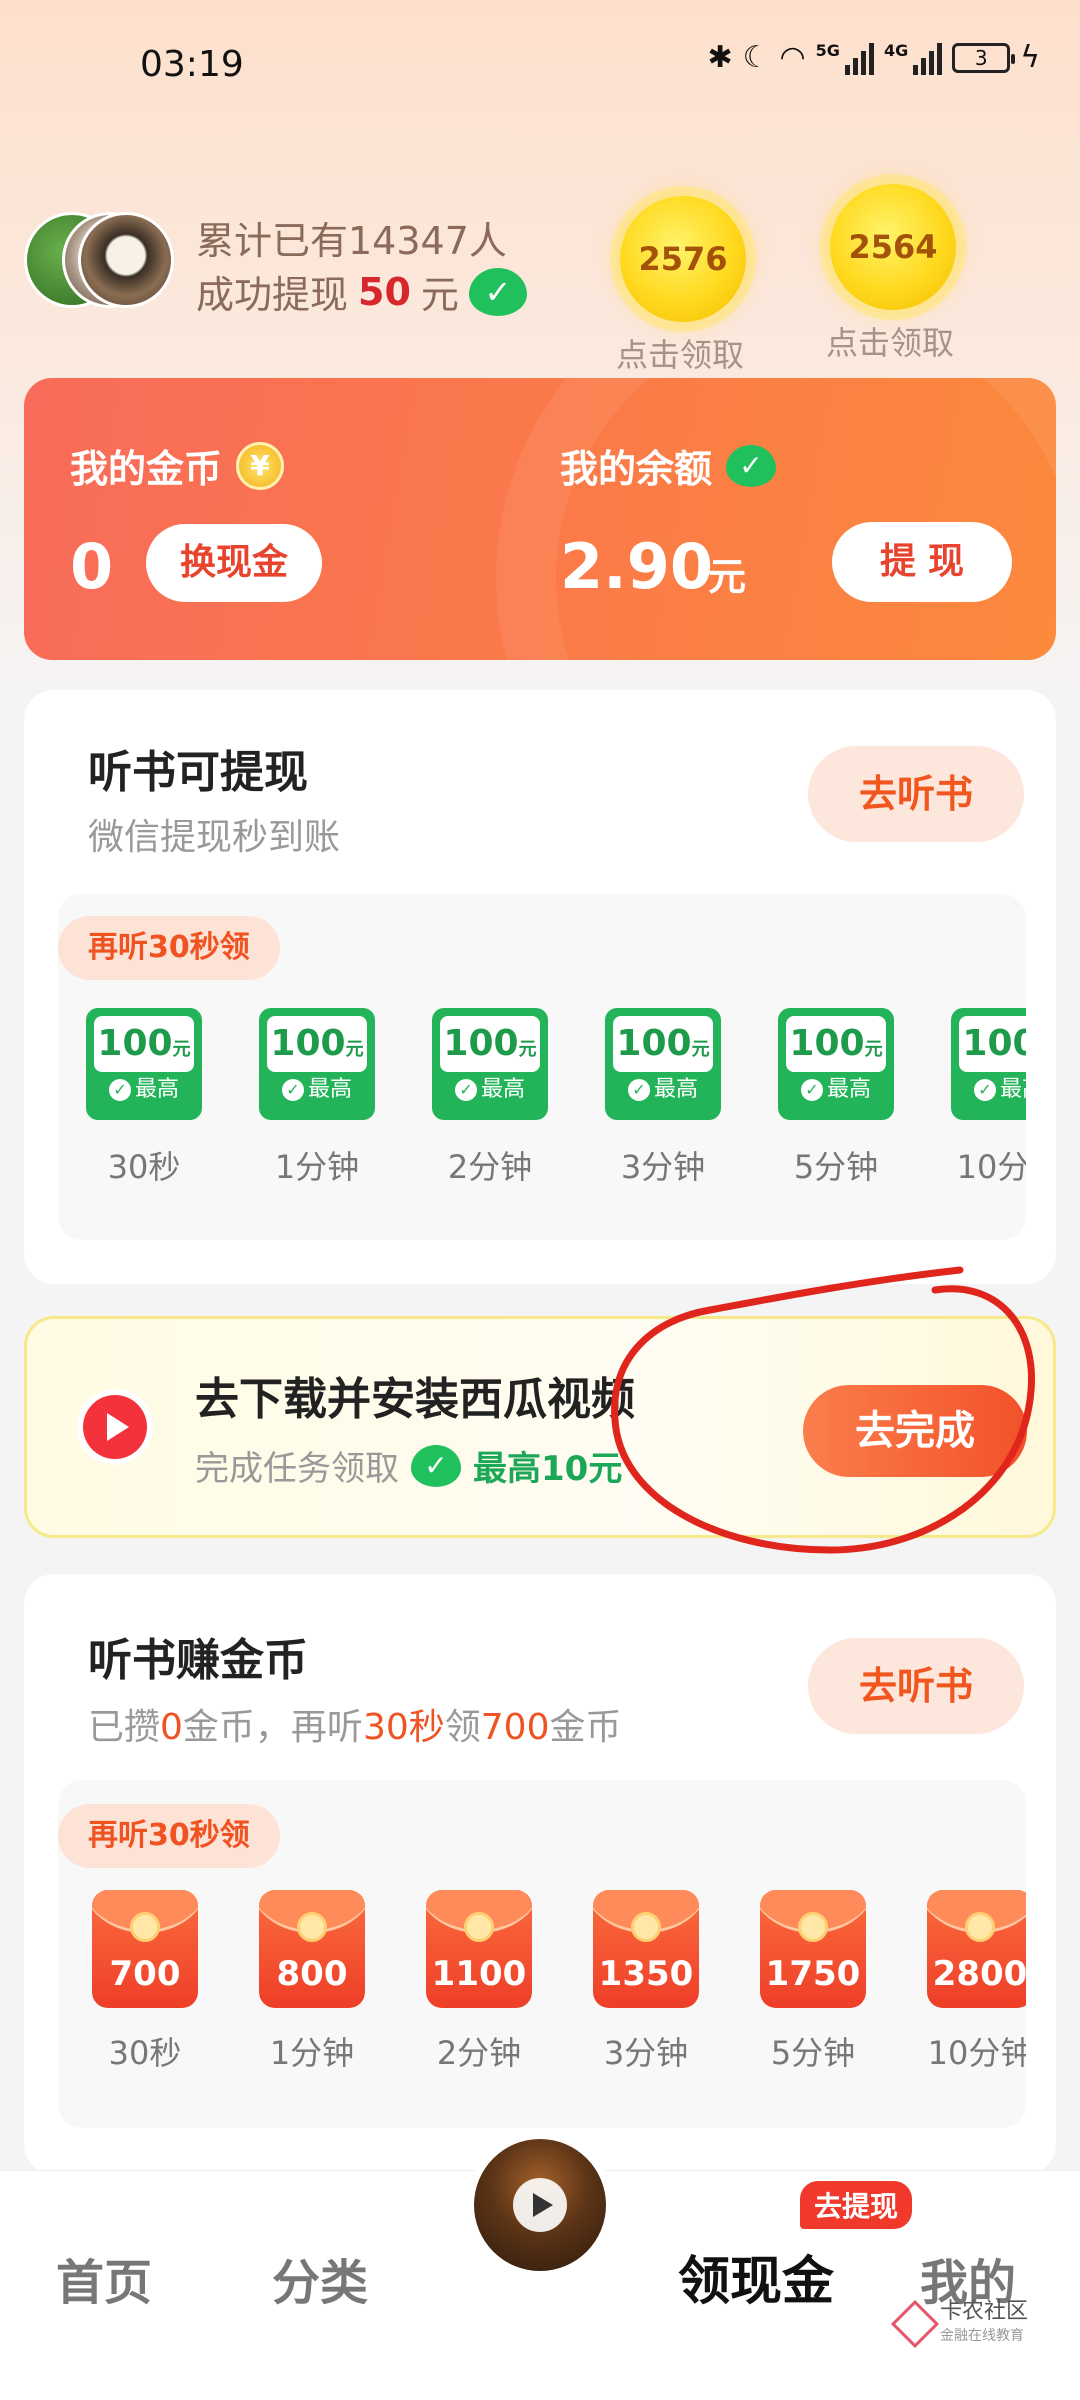  I want to click on packet-amount: 2800, so click(979, 1974).